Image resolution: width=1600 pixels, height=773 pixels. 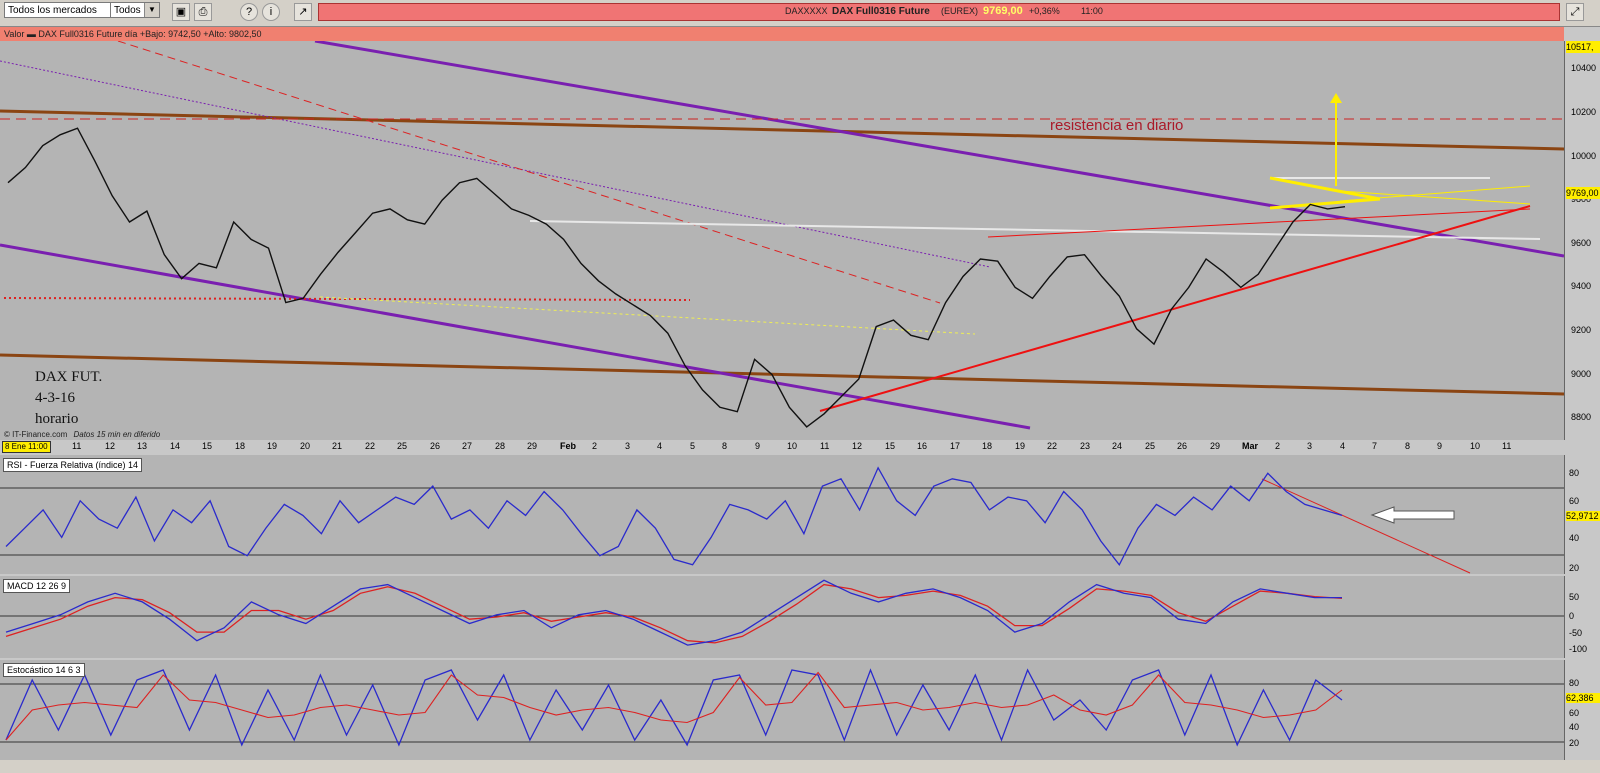 I want to click on x-tick-label: 17, so click(x=955, y=446).